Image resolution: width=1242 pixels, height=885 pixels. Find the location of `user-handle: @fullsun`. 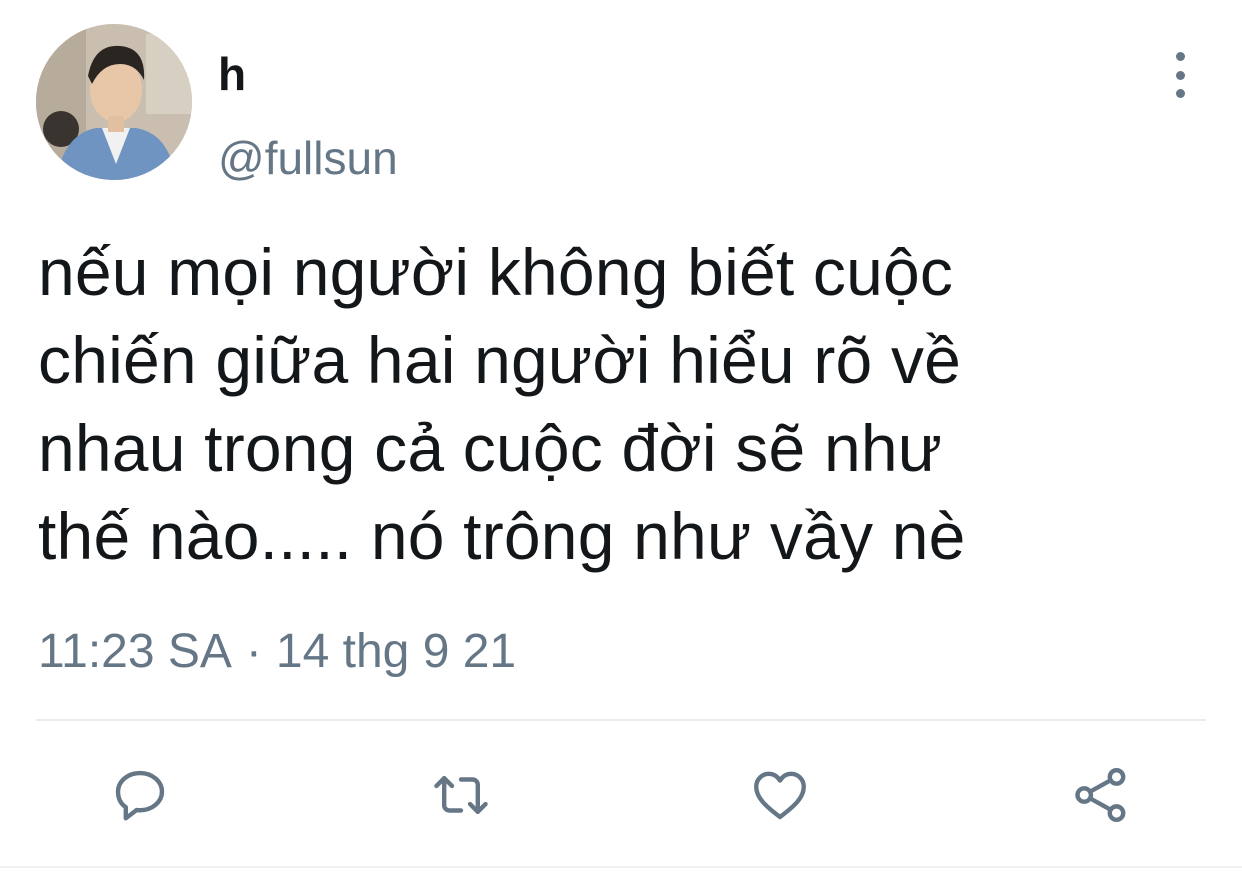

user-handle: @fullsun is located at coordinates (308, 158).